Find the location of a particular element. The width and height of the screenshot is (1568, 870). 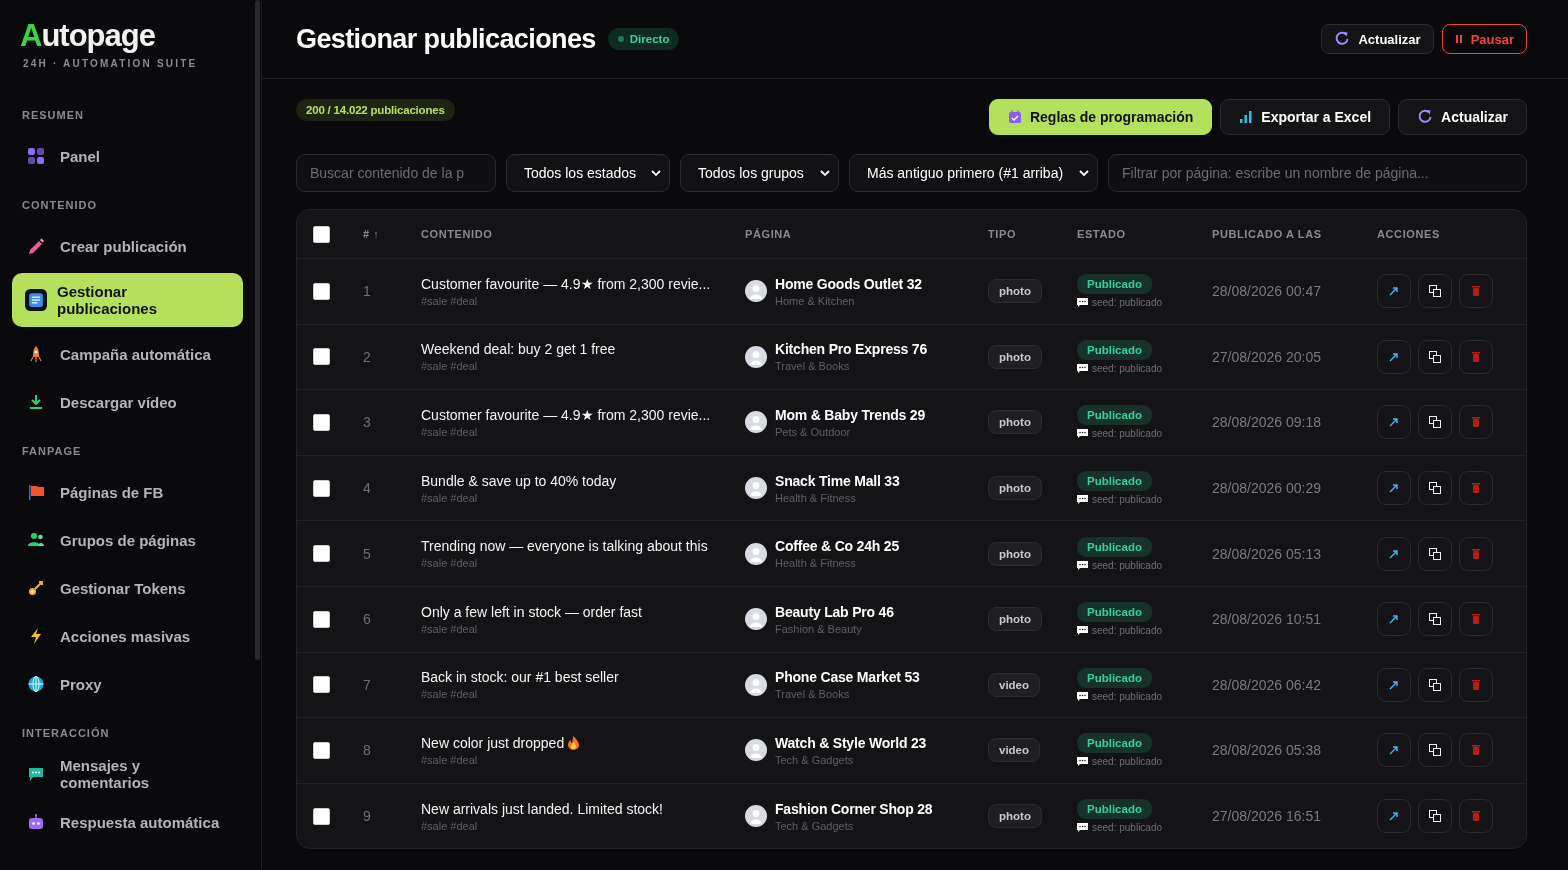

sidebar-item: Proxy is located at coordinates (127, 684).